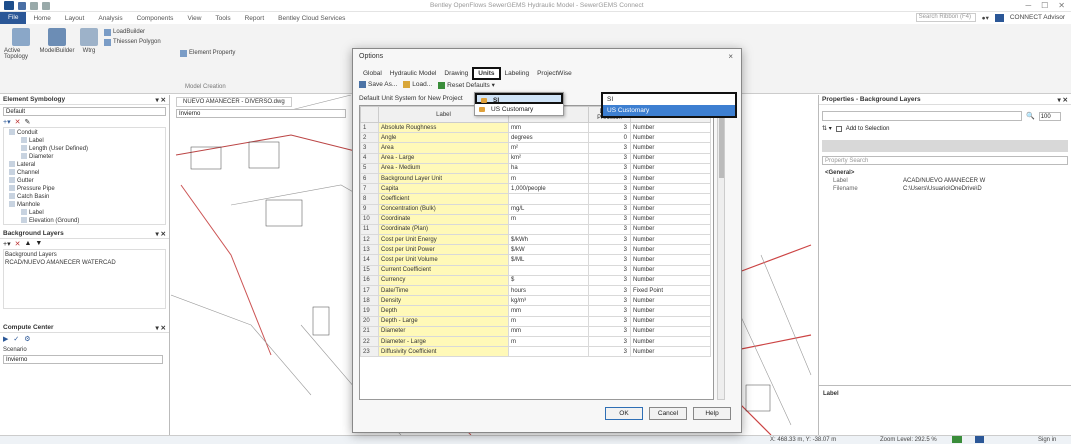  Describe the element at coordinates (89, 44) in the screenshot. I see `wtrg-button: Wtrg` at that location.